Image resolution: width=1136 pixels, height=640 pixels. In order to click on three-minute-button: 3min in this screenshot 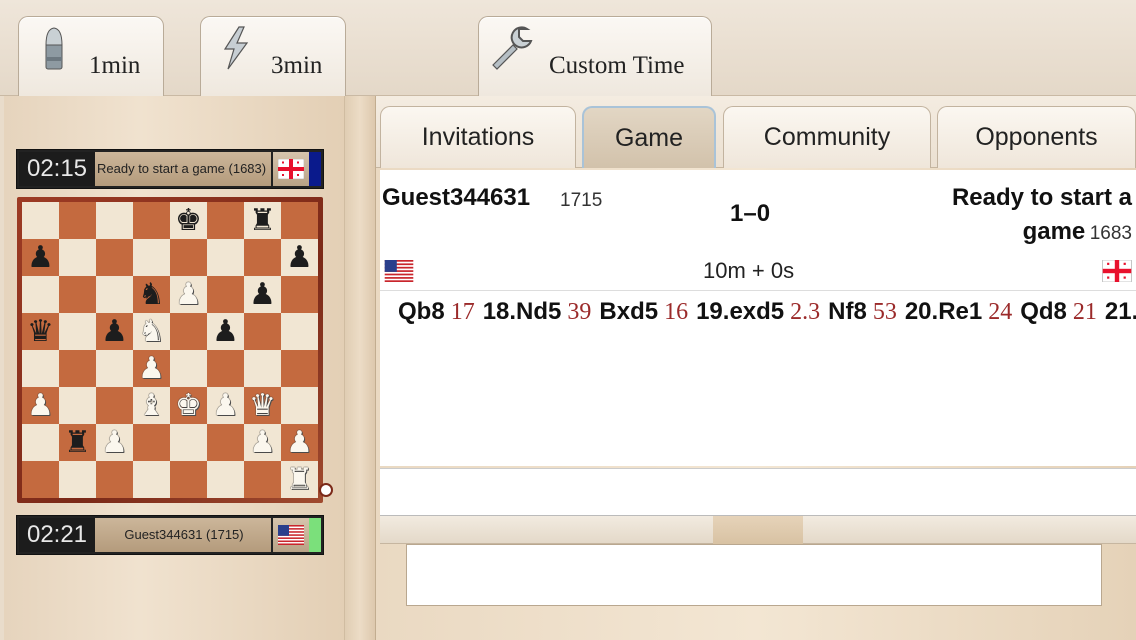, I will do `click(273, 56)`.